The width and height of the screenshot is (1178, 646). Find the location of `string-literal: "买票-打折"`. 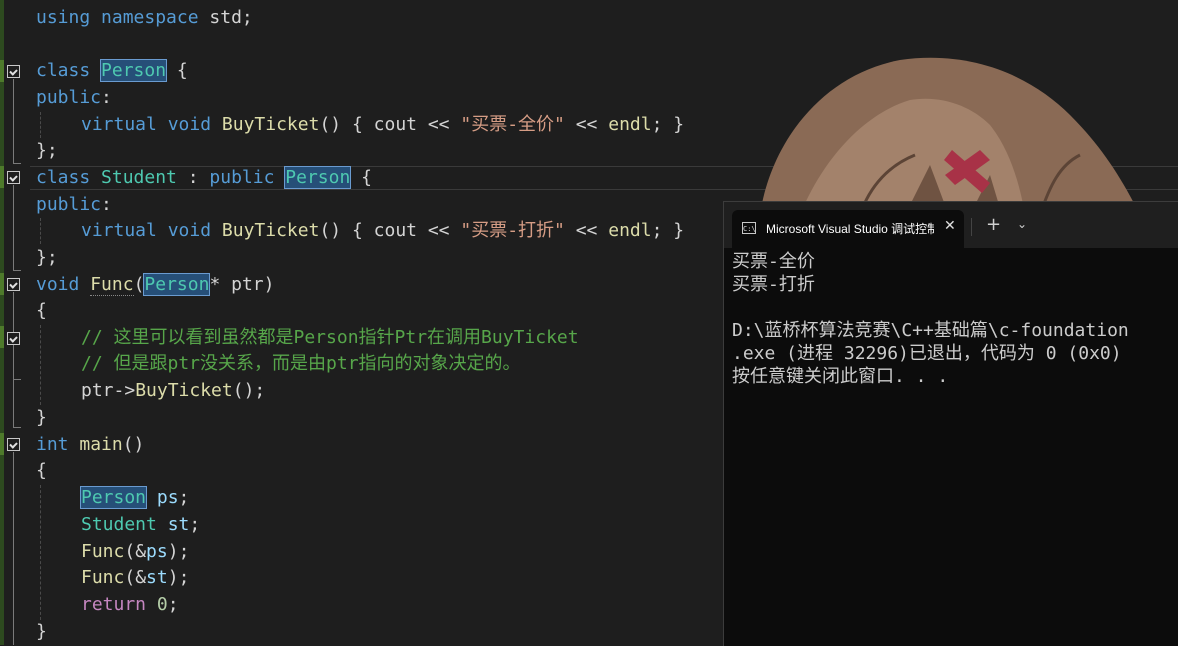

string-literal: "买票-打折" is located at coordinates (512, 230).